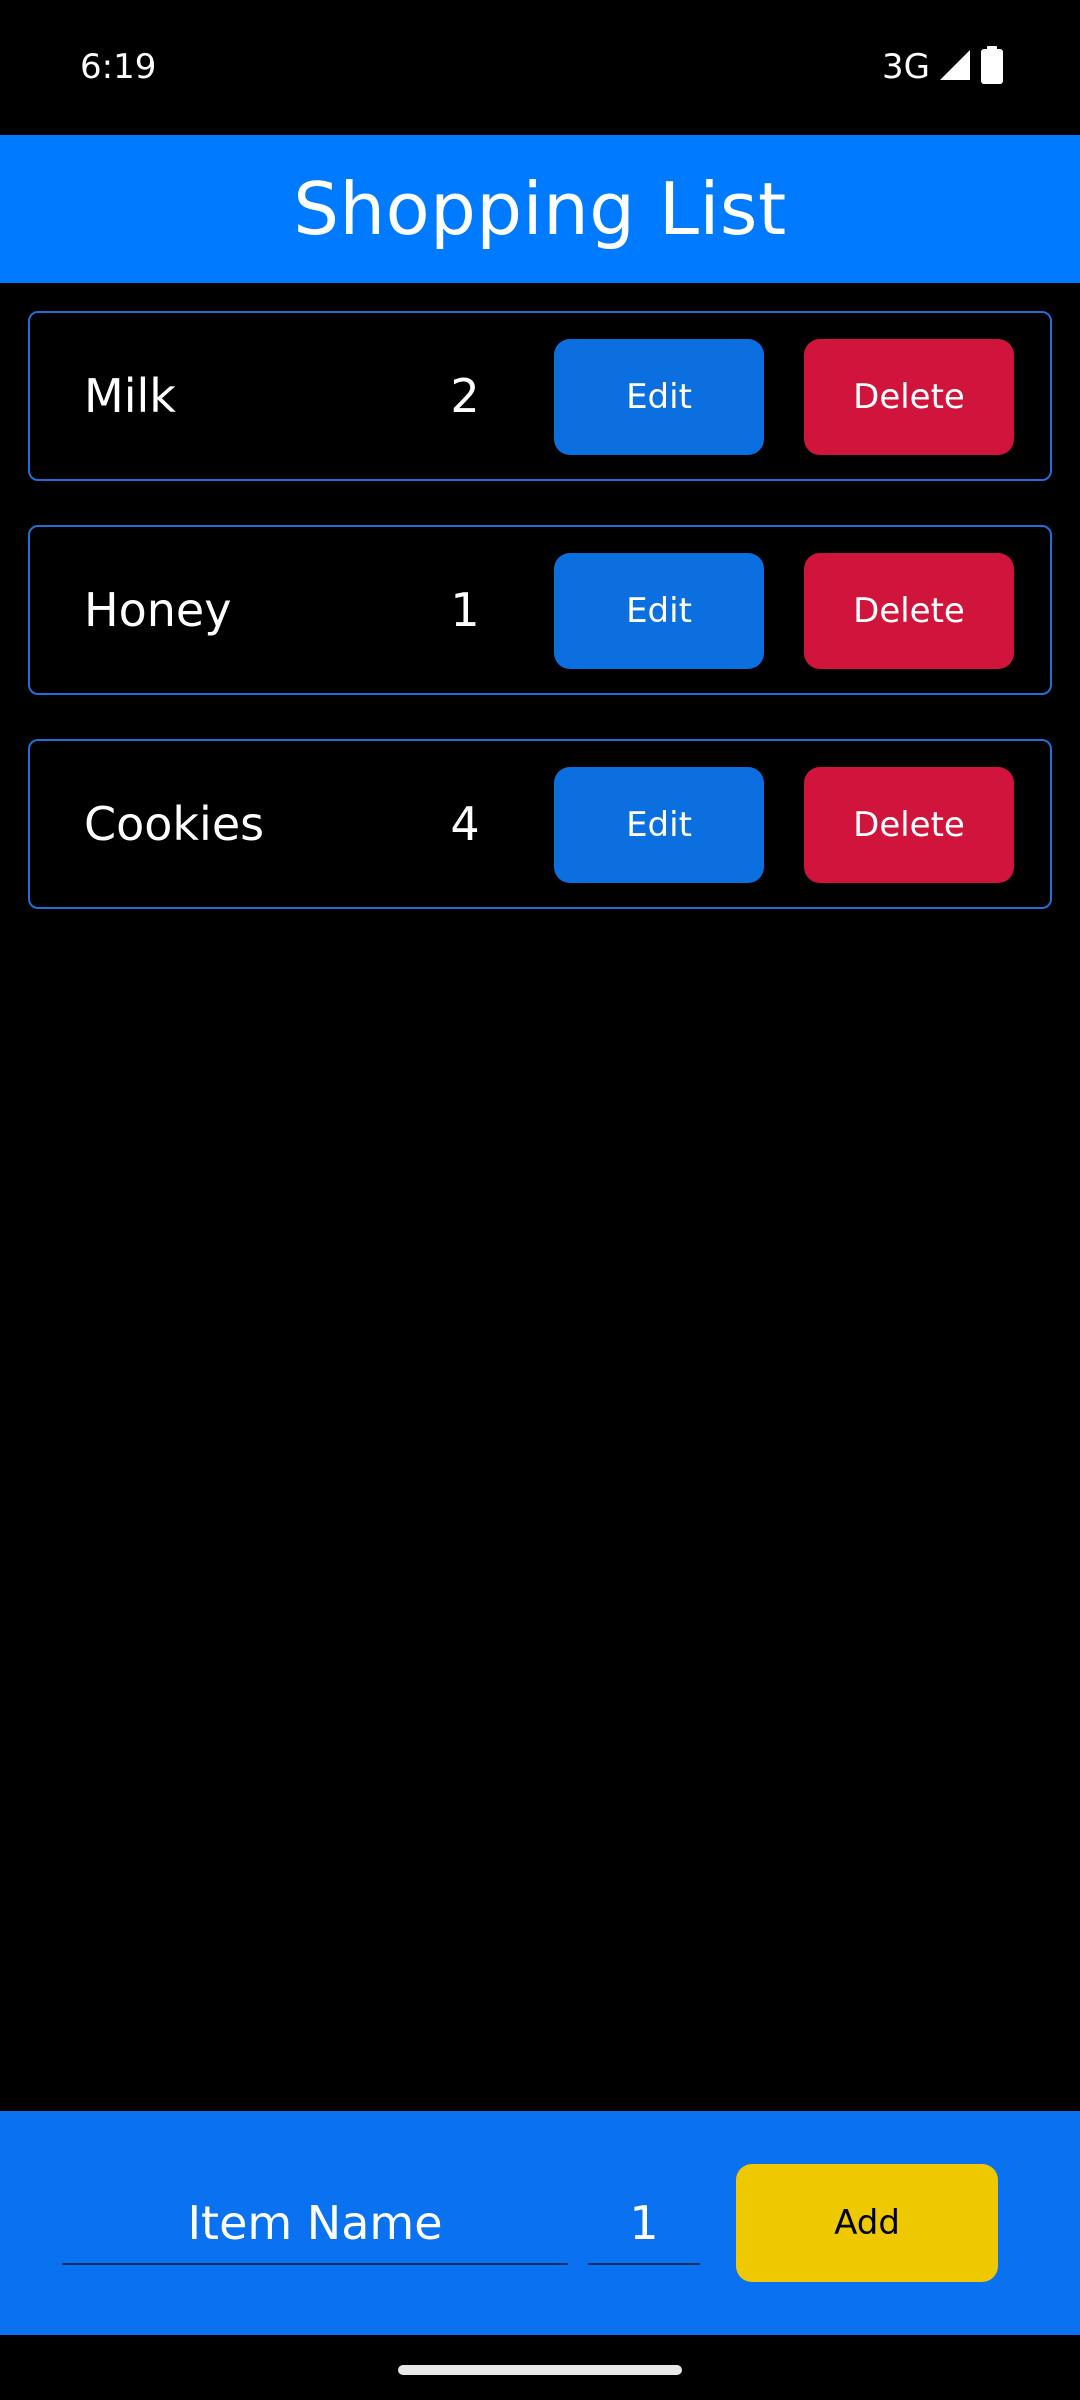 The width and height of the screenshot is (1080, 2400). I want to click on list-item: Milk 2 Edit Delete, so click(540, 396).